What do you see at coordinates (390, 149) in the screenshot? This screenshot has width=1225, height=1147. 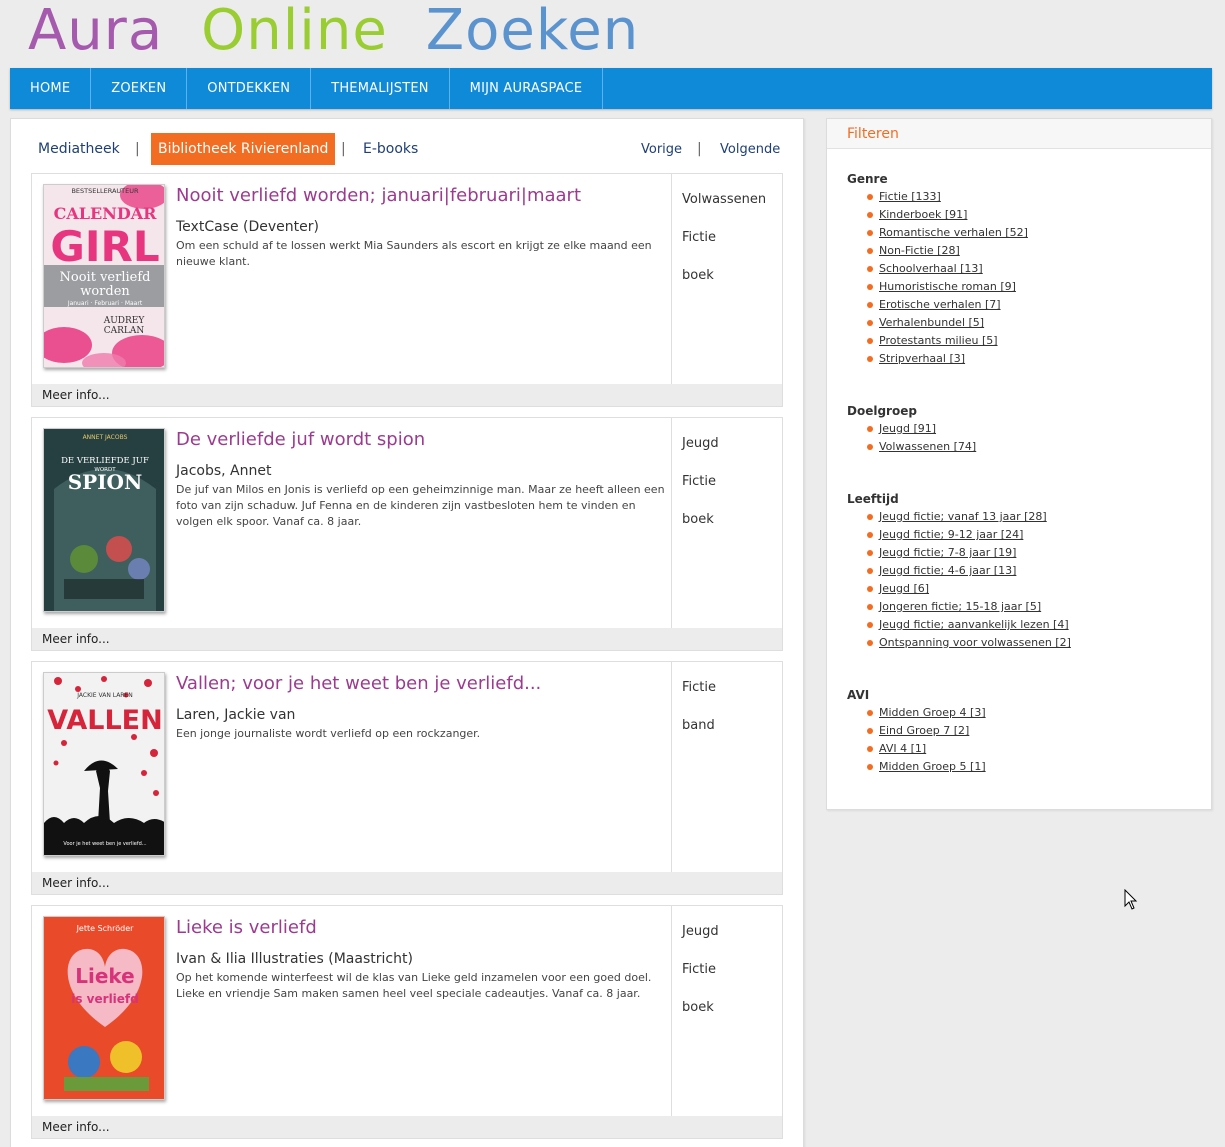 I see `tab-ebooks: E-books` at bounding box center [390, 149].